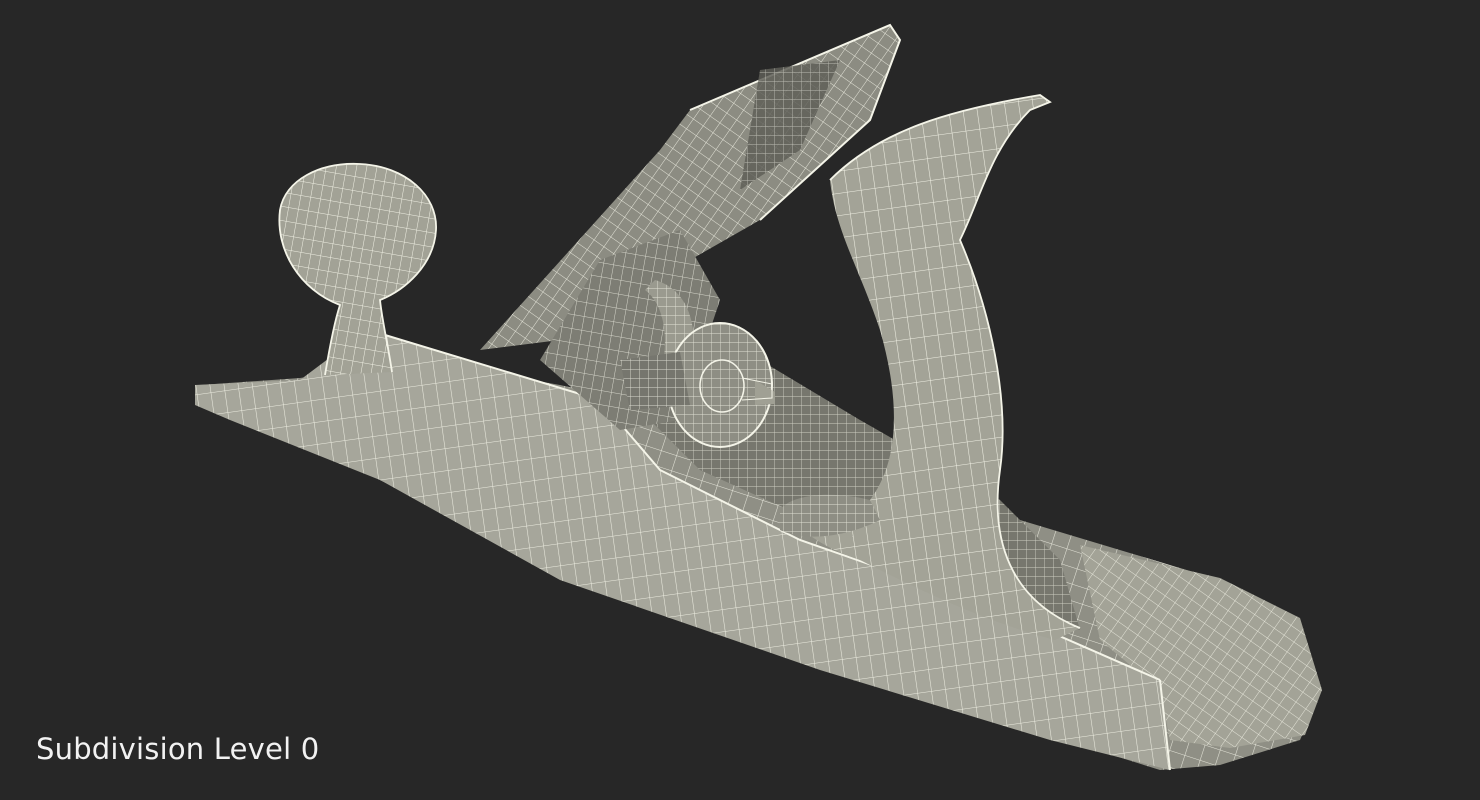  Describe the element at coordinates (178, 749) in the screenshot. I see `subdivision-level-label: Subdivision Level 0` at that location.